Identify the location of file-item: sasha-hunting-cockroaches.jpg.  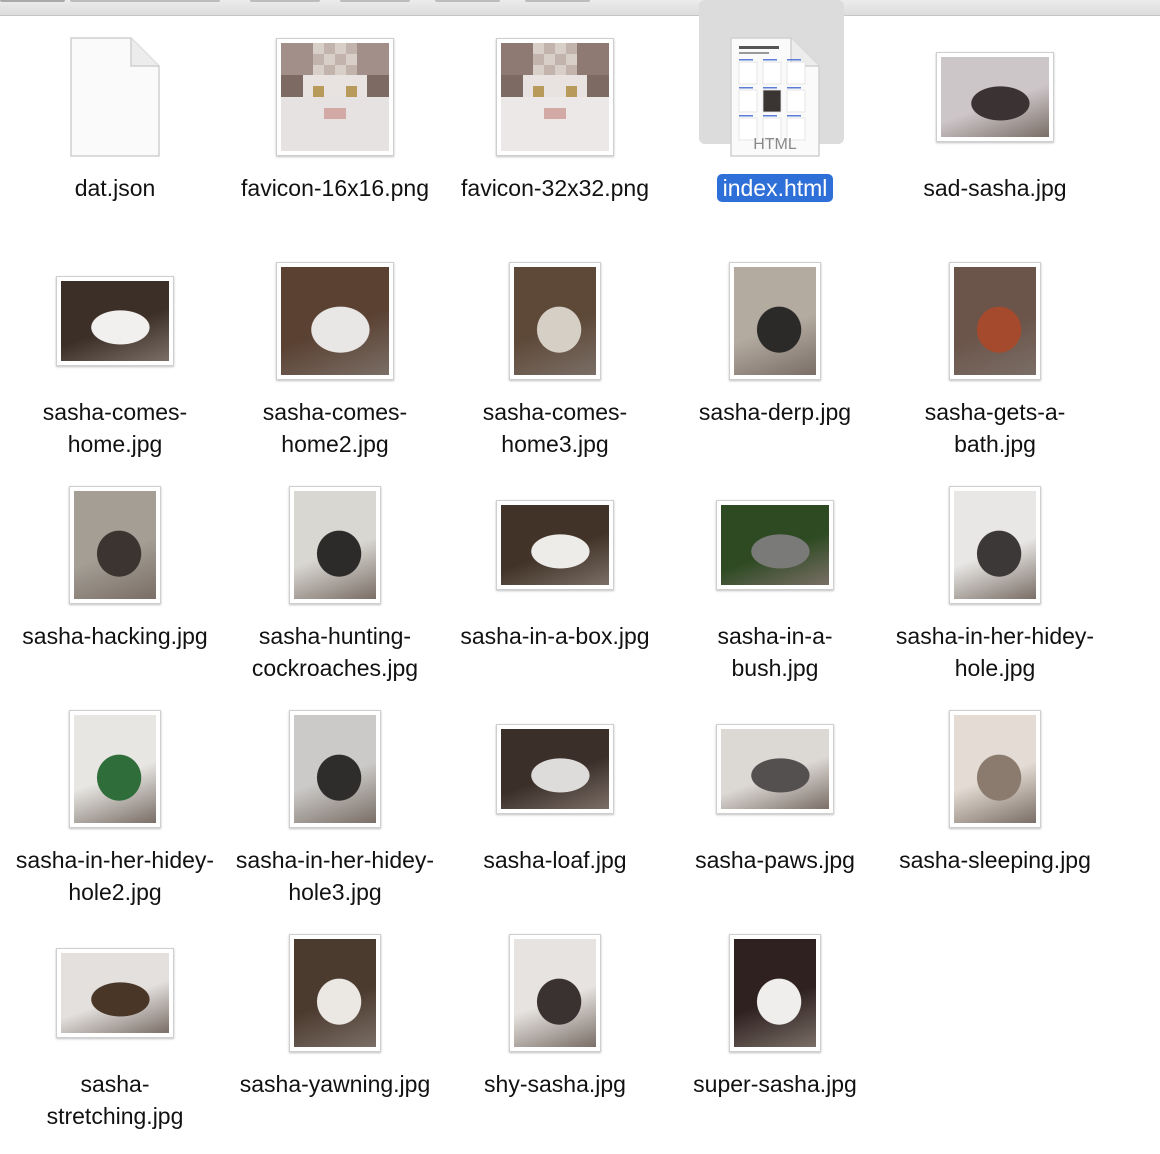
(335, 582).